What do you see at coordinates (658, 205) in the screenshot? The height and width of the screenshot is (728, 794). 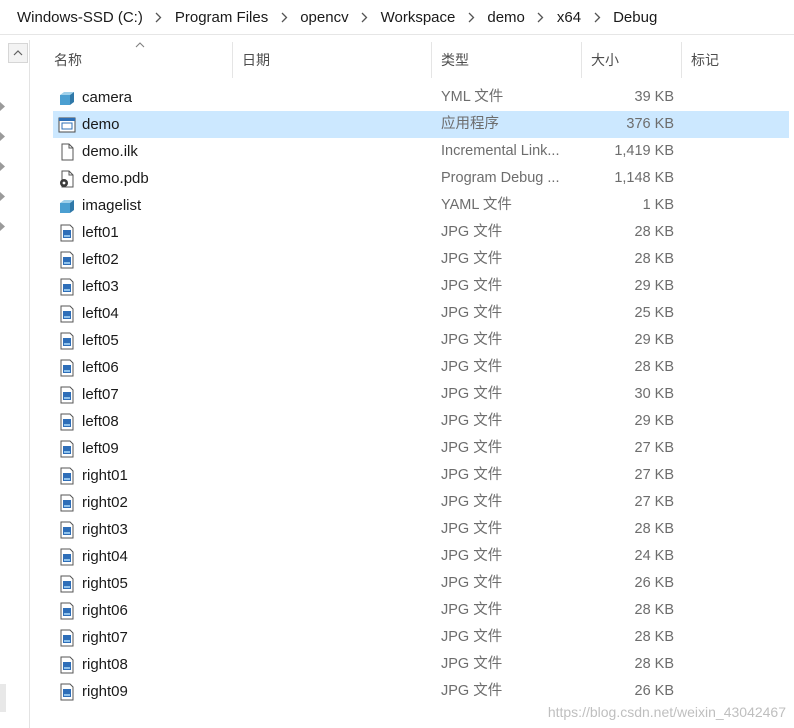 I see `file-size: 1 KB` at bounding box center [658, 205].